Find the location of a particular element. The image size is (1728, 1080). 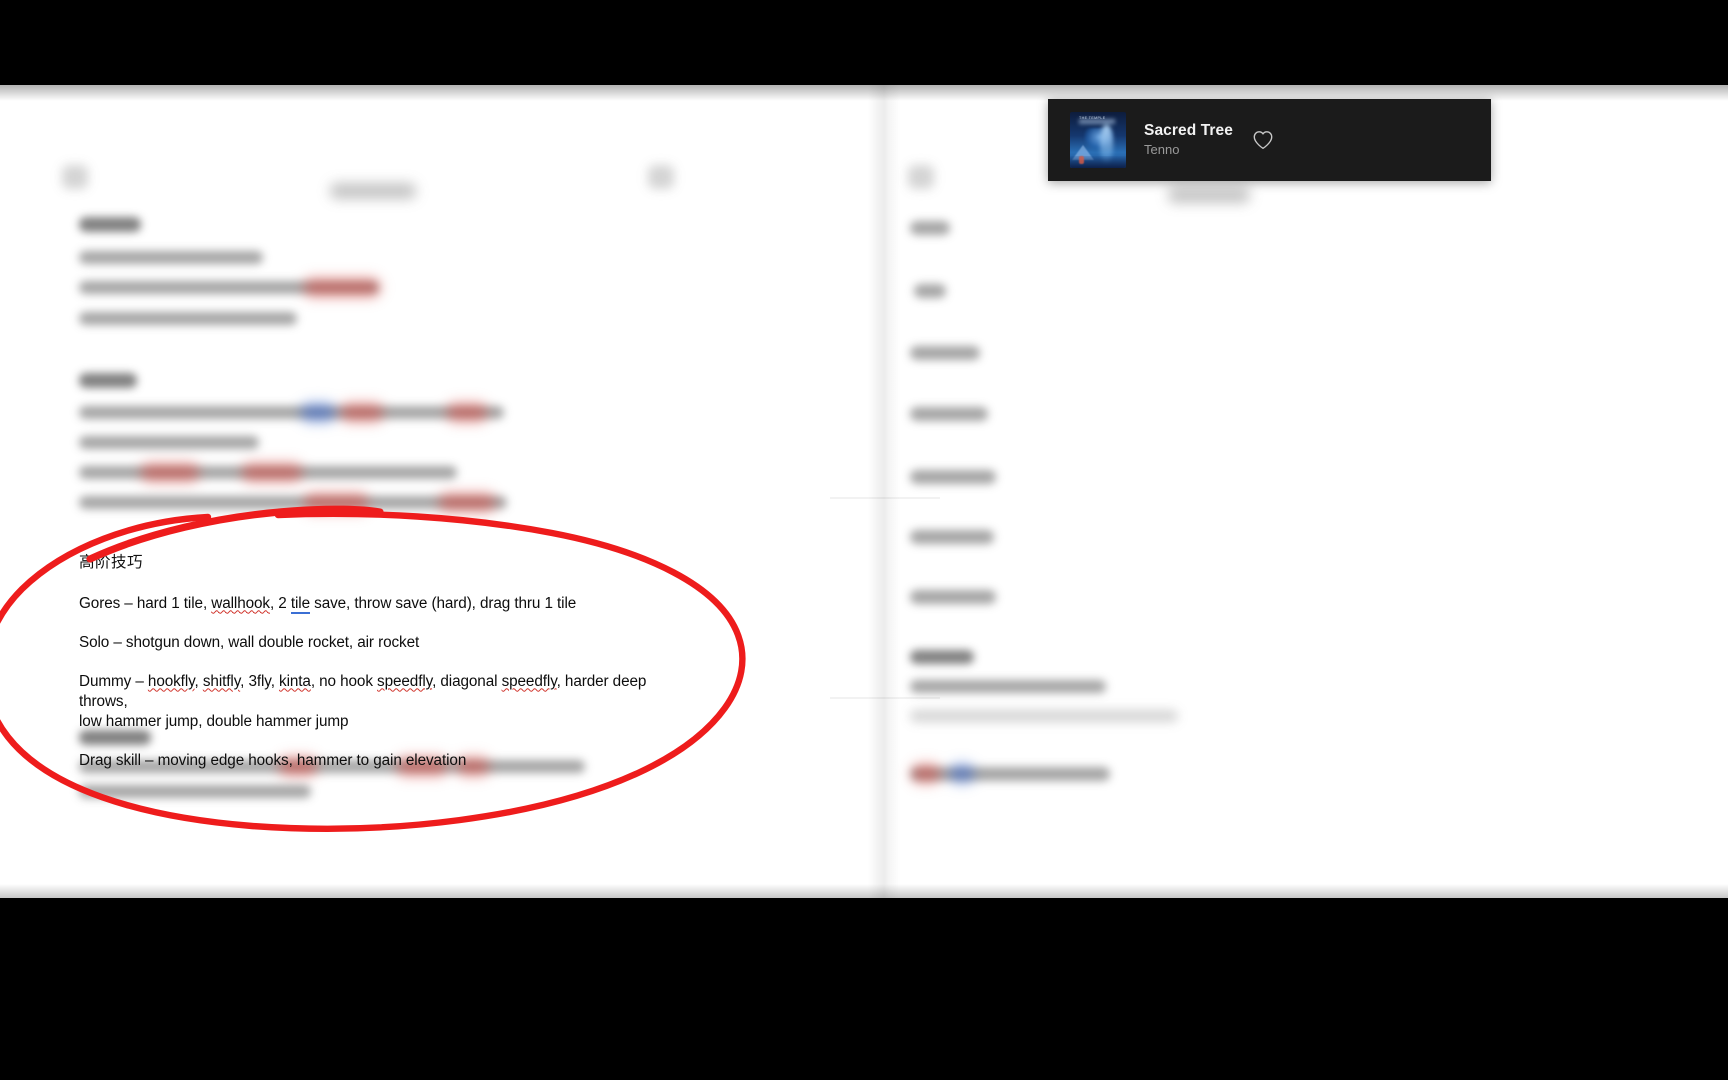

spellcheck-word: wallhook is located at coordinates (240, 603).